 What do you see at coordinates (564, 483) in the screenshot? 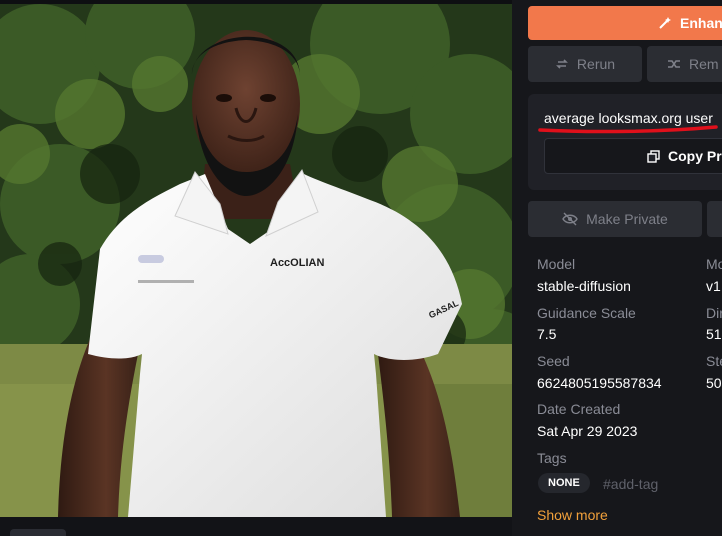
I see `tag-none-badge: NONE` at bounding box center [564, 483].